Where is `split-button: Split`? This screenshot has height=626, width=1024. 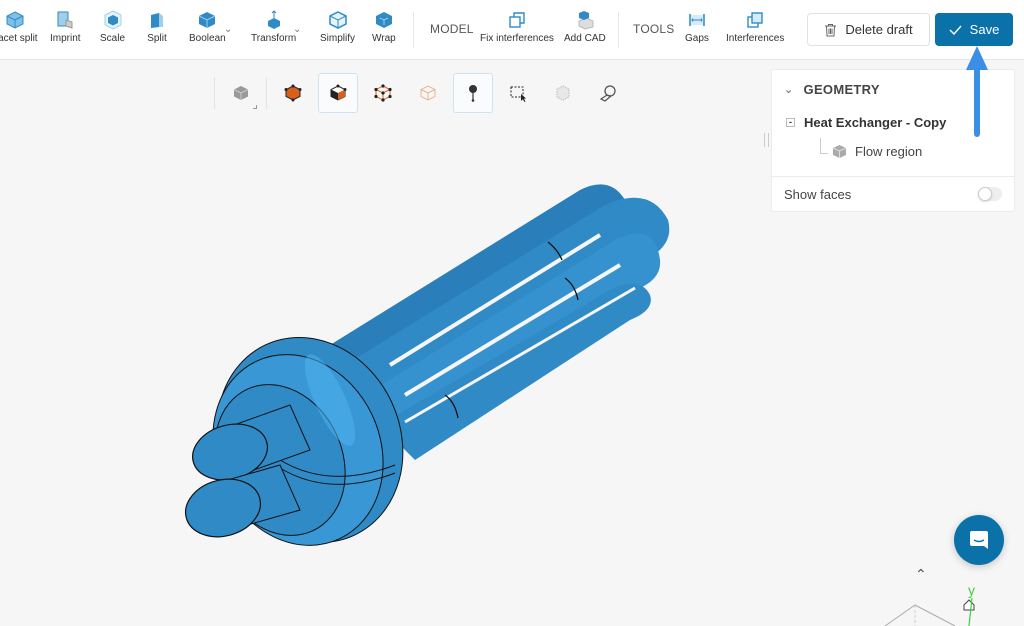
split-button: Split is located at coordinates (157, 27).